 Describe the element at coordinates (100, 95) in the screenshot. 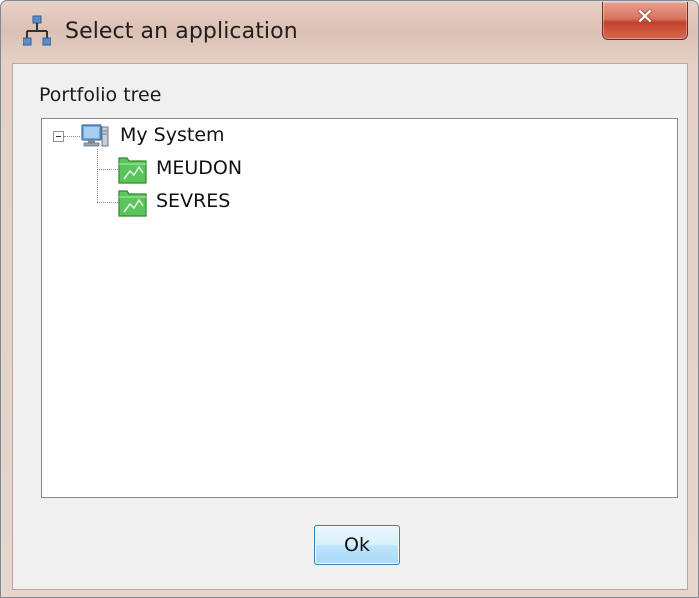

I see `portfolio-tree-label: Portfolio tree` at that location.